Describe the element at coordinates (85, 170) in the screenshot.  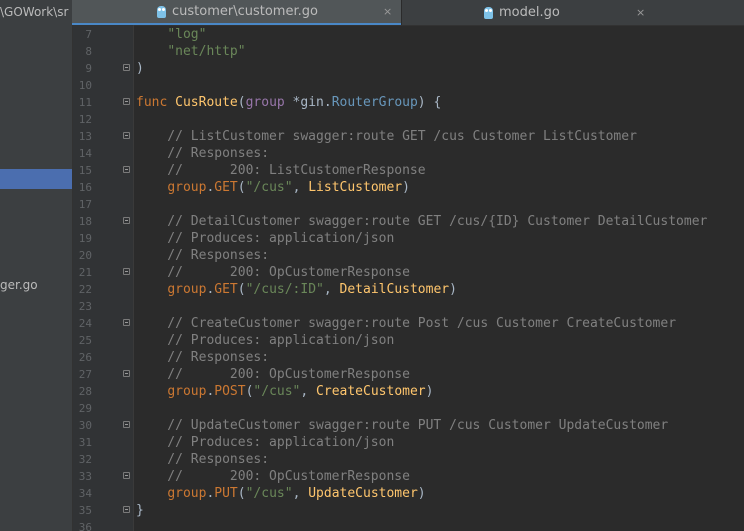
I see `line-number: 15` at that location.